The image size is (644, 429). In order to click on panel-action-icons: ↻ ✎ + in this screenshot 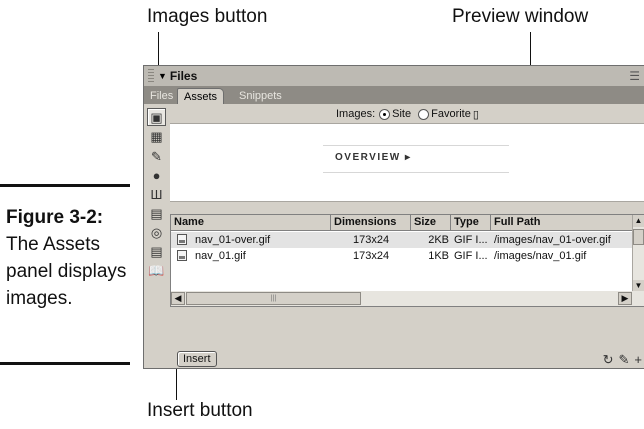, I will do `click(622, 360)`.